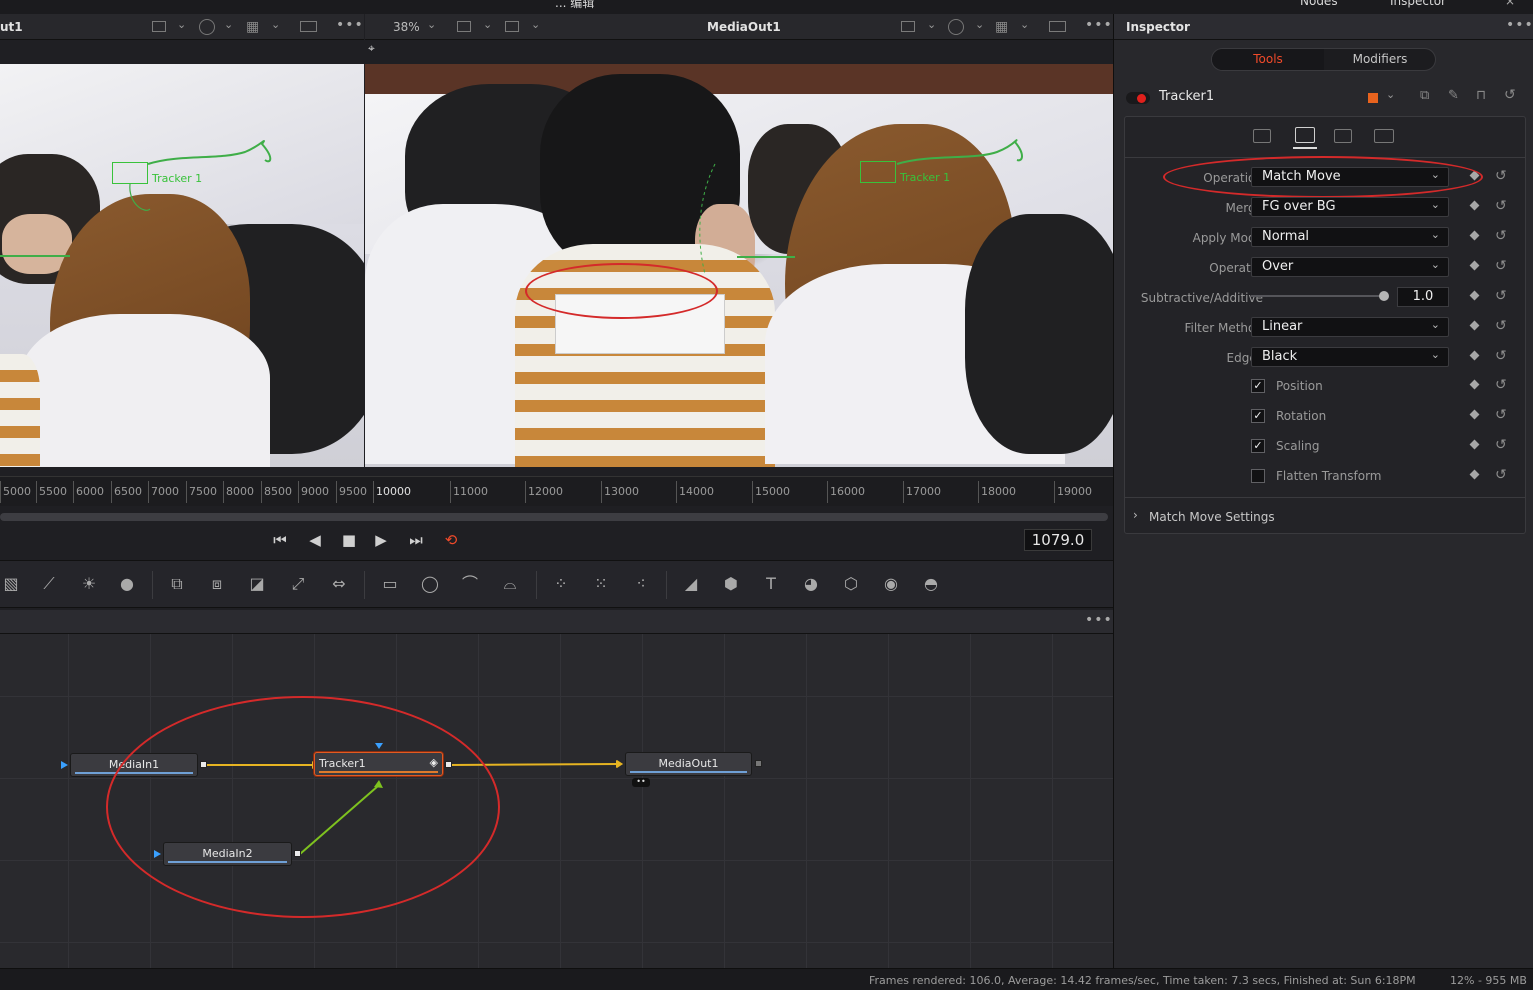 Image resolution: width=1533 pixels, height=990 pixels. I want to click on settings-tab-icon, so click(1384, 136).